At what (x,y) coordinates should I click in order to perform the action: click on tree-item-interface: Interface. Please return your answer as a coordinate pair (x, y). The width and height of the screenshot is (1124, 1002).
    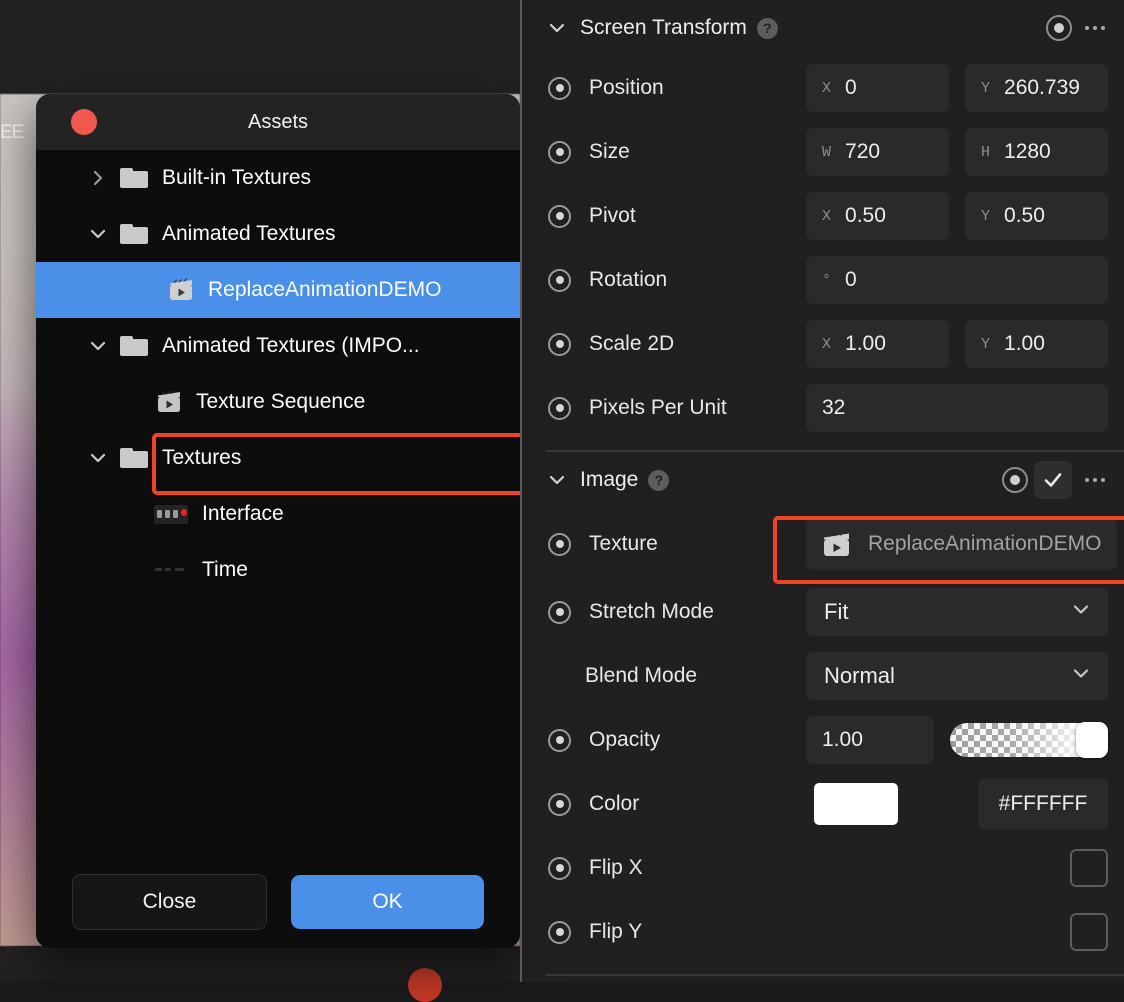
    Looking at the image, I should click on (278, 514).